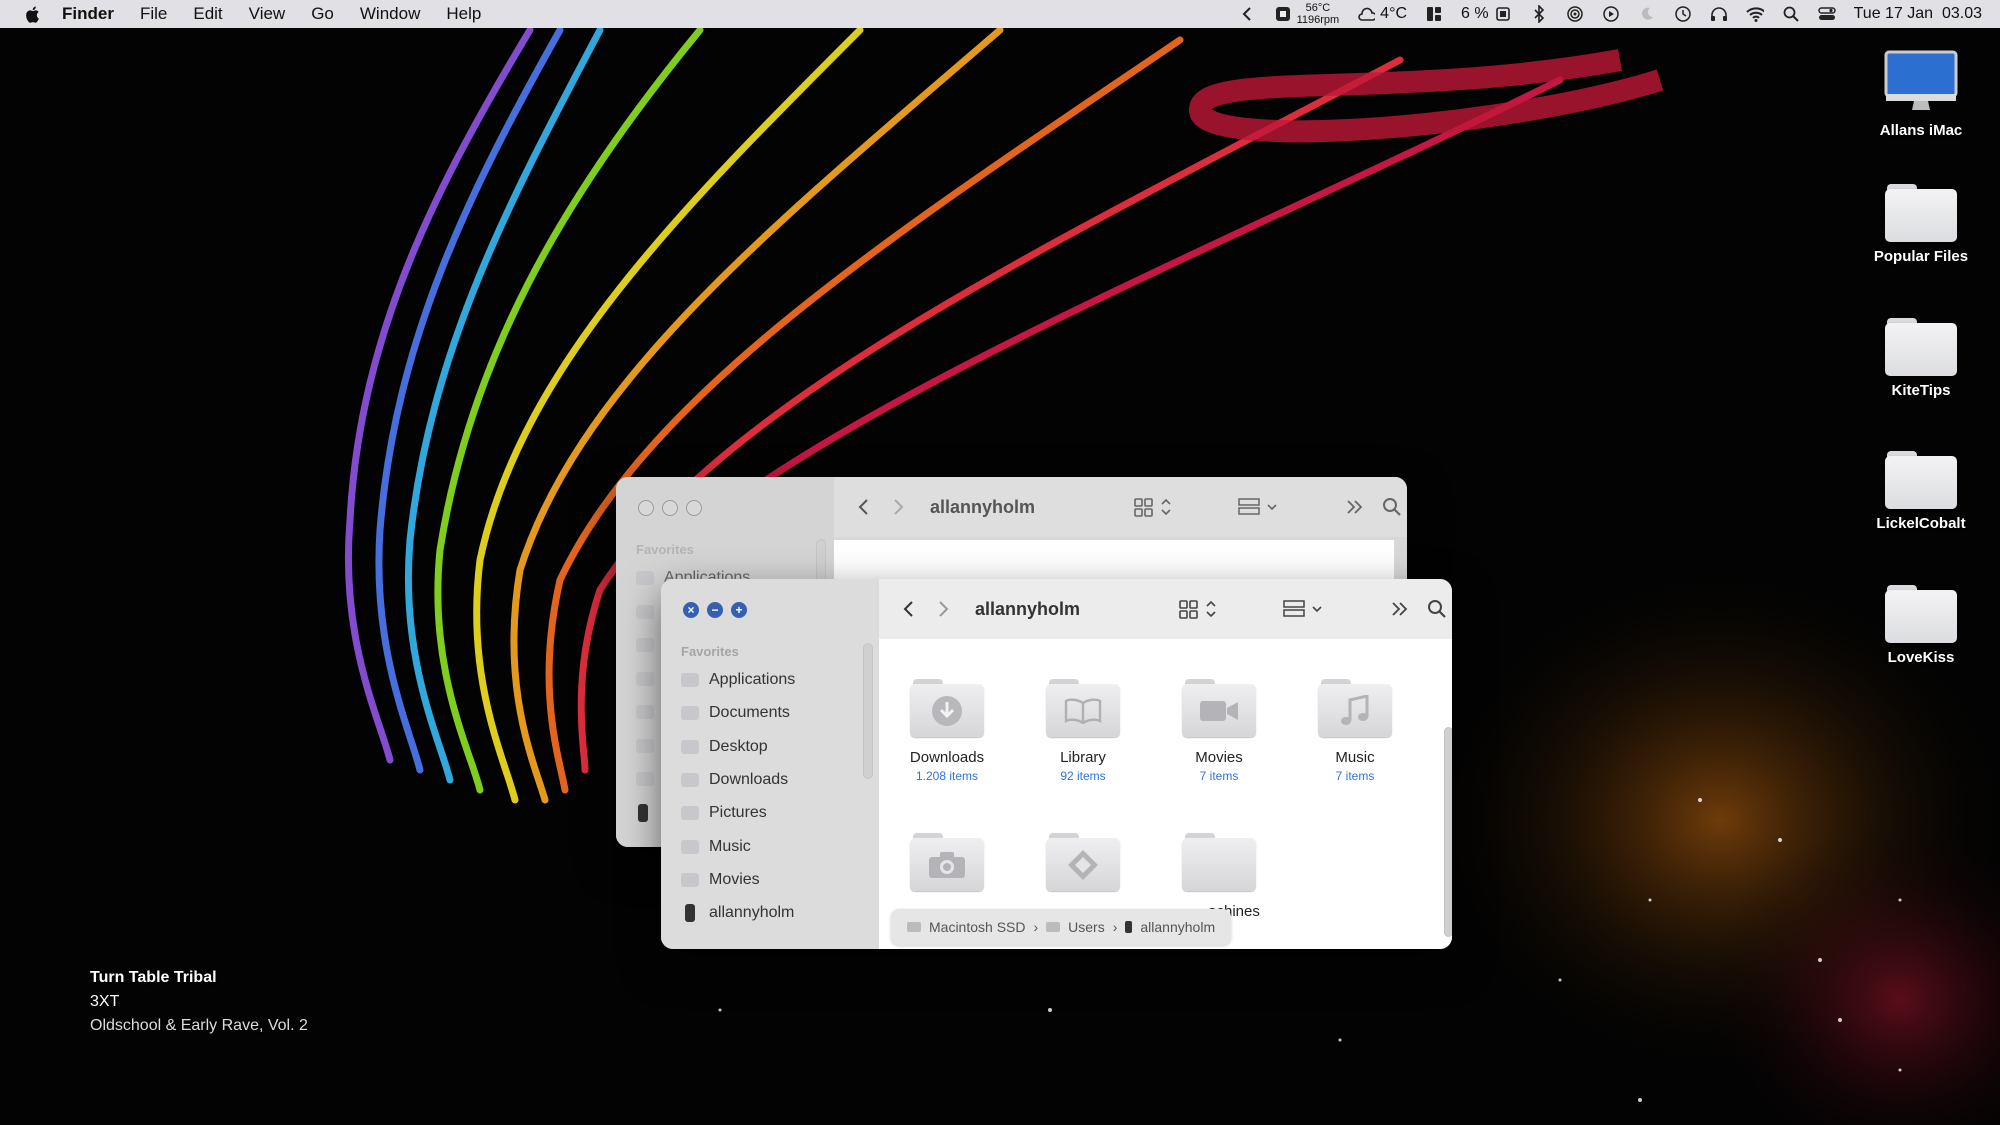  Describe the element at coordinates (771, 713) in the screenshot. I see `sidebar-item-documents: Documents` at that location.